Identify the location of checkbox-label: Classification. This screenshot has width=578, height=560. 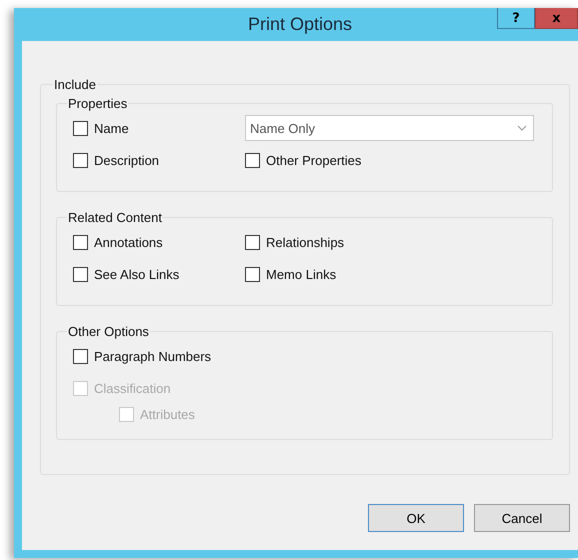
(132, 388).